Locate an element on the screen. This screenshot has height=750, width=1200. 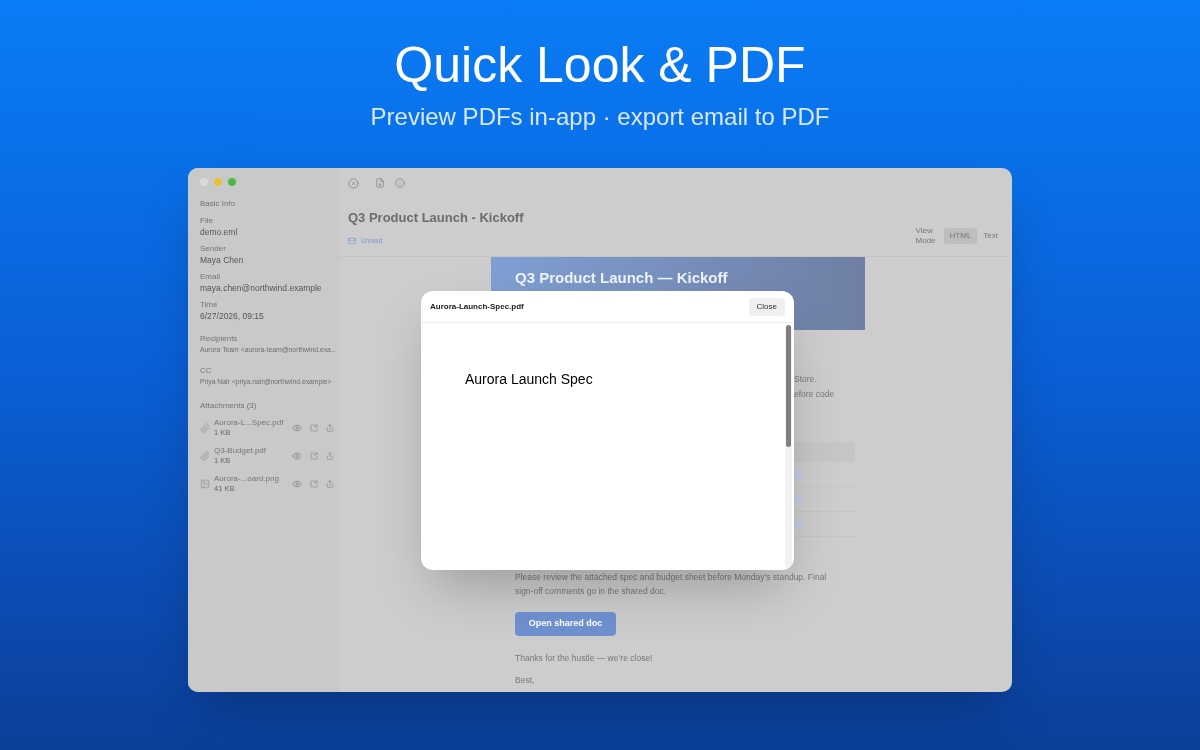
closing-text: Thanks for the hustle — we’re close! is located at coordinates (584, 658).